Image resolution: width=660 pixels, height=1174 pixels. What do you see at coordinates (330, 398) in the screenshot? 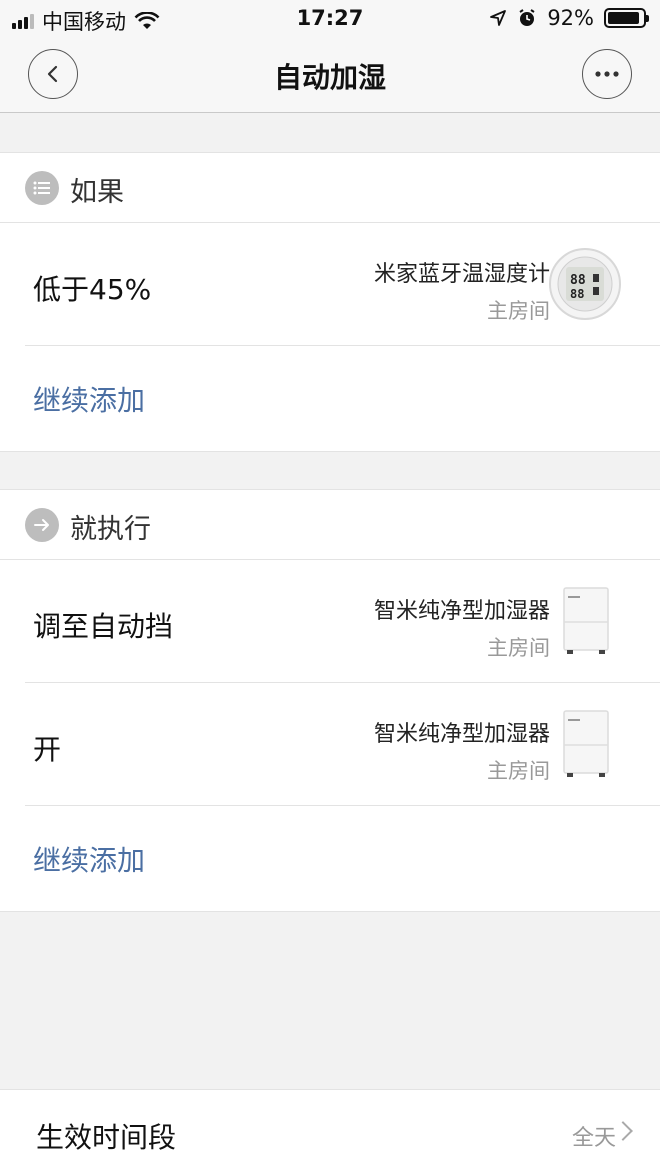
I see `add-condition-row: 继续添加` at bounding box center [330, 398].